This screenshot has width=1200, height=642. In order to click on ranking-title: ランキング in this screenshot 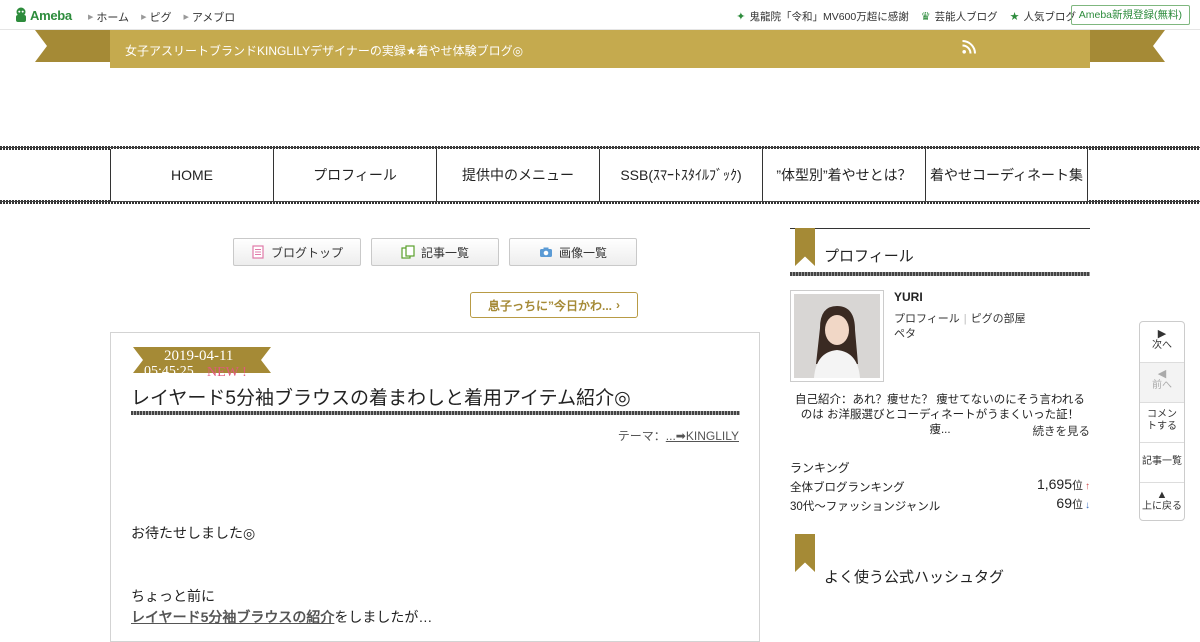, I will do `click(820, 468)`.